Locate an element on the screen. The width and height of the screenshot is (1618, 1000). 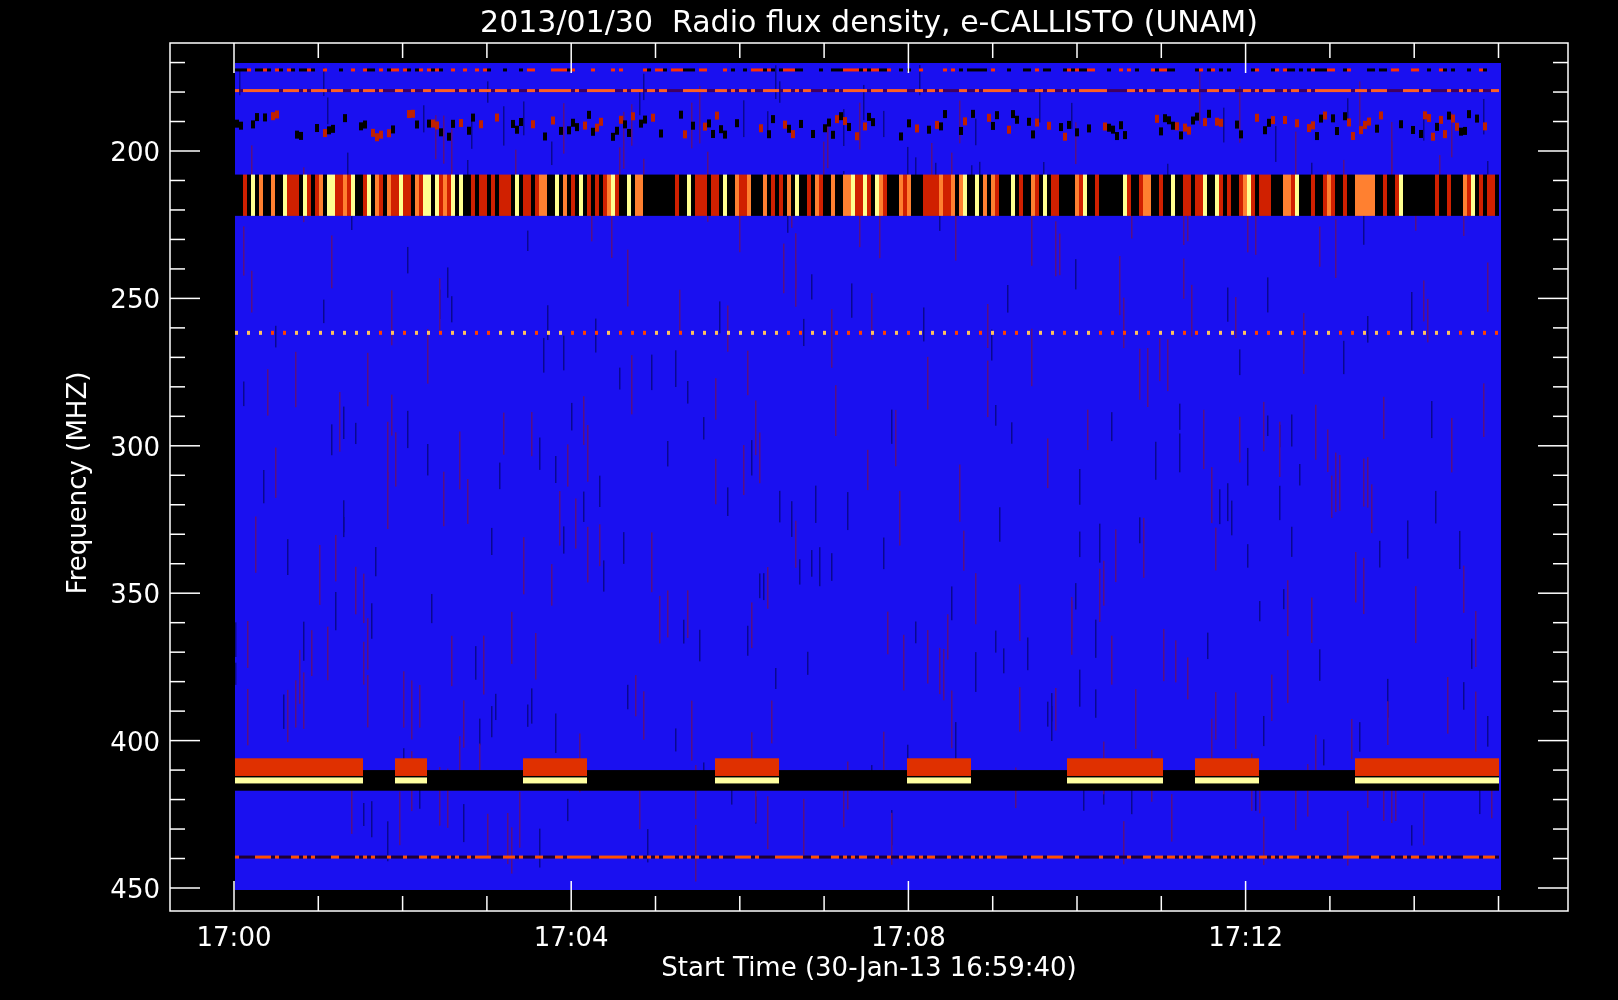
tick-label: 200 is located at coordinates (135, 152).